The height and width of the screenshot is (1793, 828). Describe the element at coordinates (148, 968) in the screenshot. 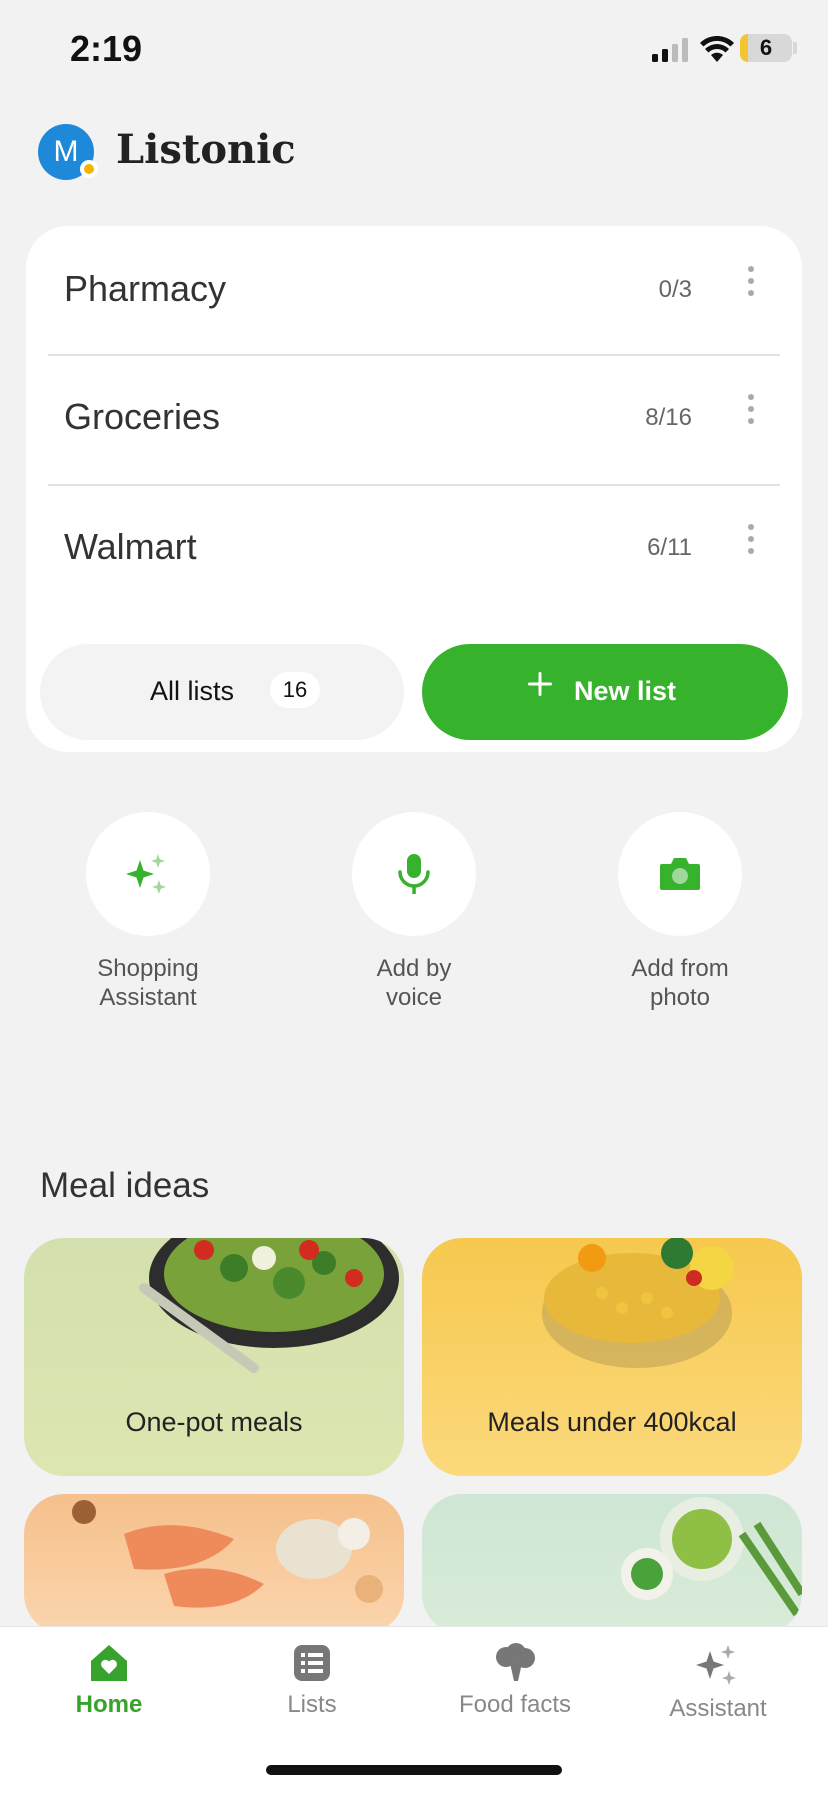

I see `action-label-line: Shopping` at that location.